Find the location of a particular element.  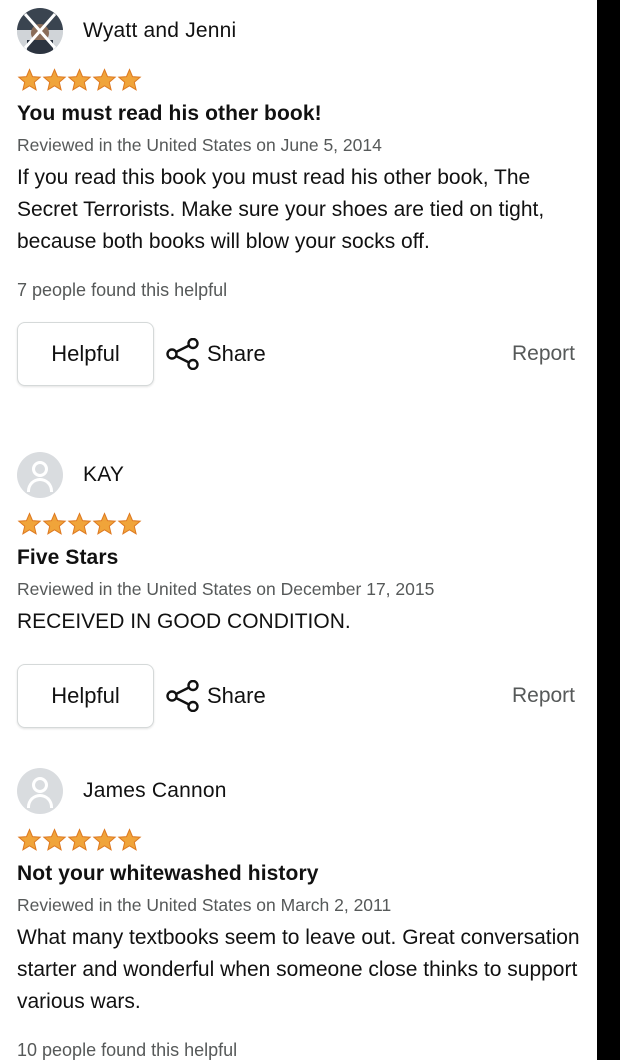

profile-photo-icon is located at coordinates (40, 31).